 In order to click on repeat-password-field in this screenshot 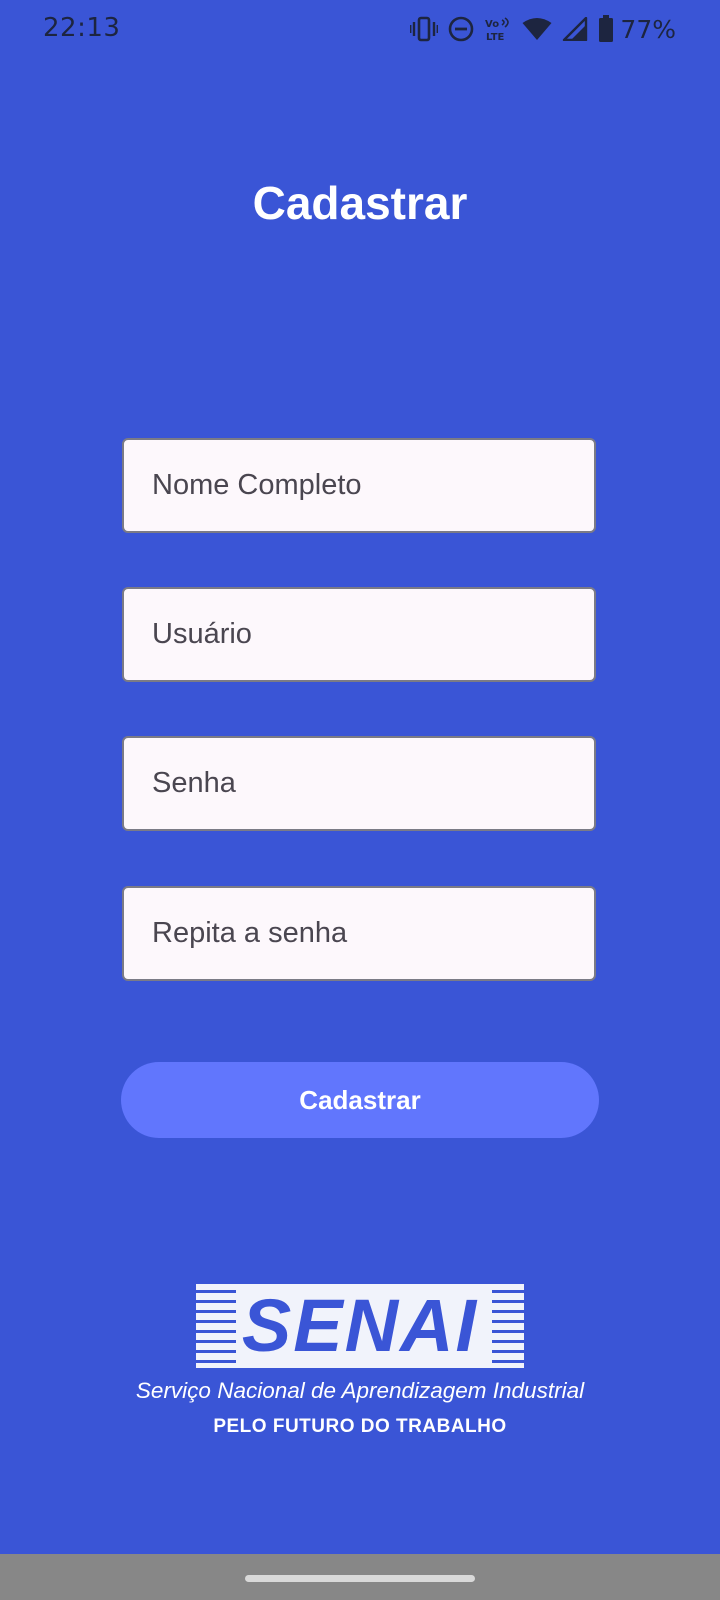, I will do `click(359, 933)`.